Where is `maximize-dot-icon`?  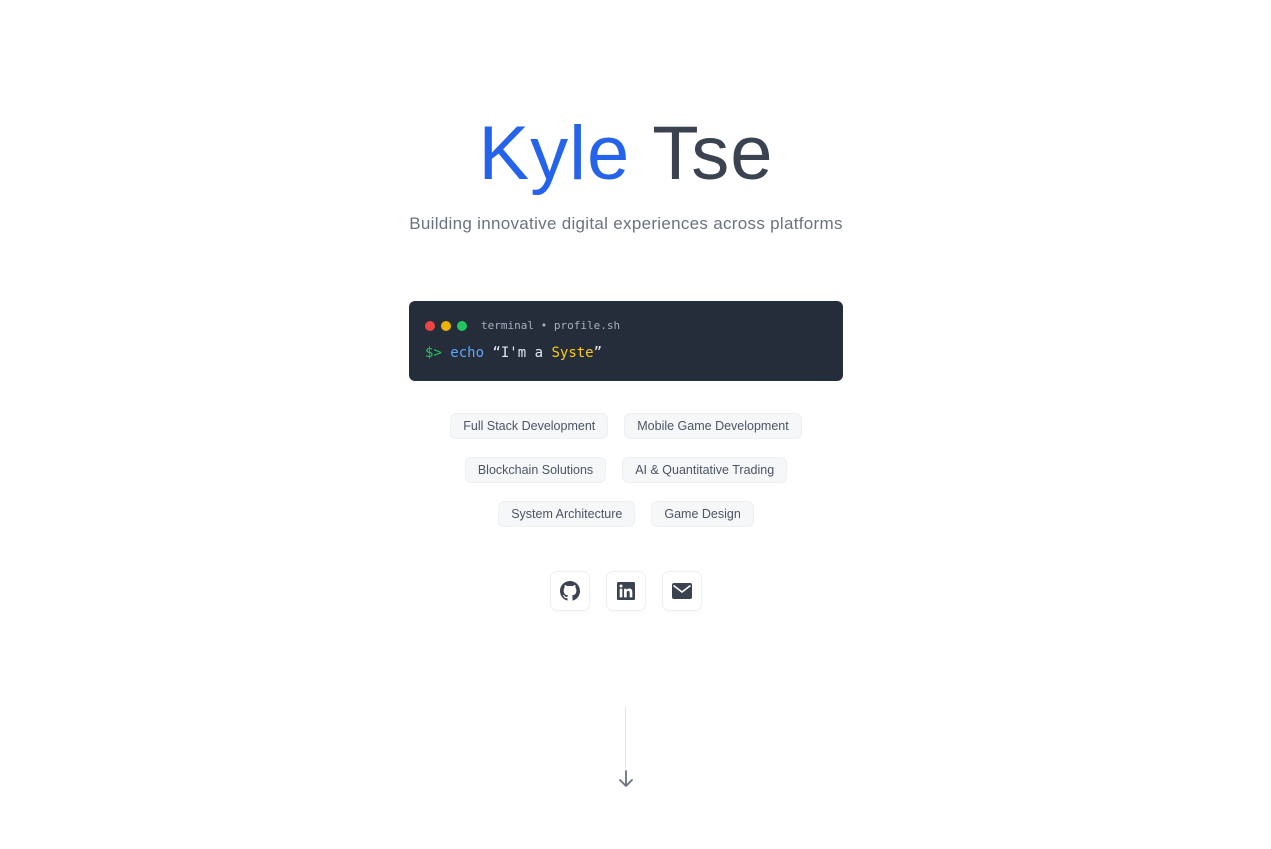 maximize-dot-icon is located at coordinates (462, 325).